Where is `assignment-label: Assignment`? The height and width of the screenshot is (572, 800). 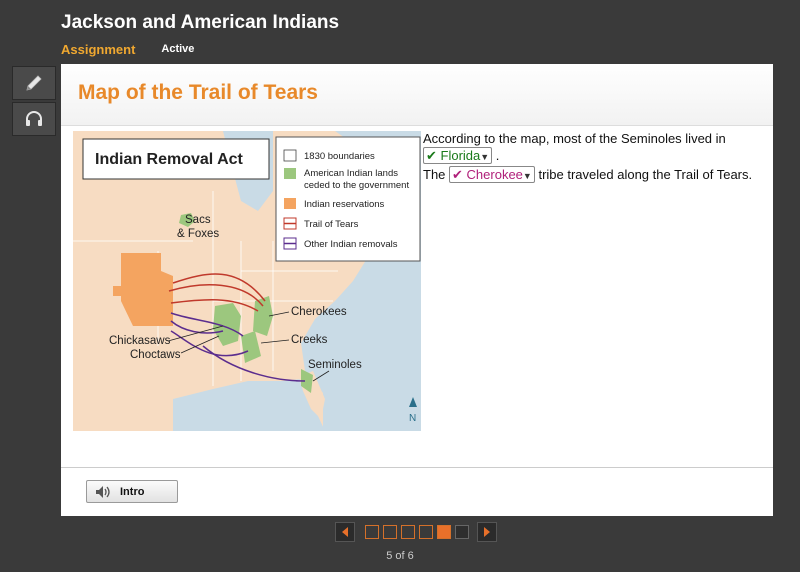 assignment-label: Assignment is located at coordinates (98, 49).